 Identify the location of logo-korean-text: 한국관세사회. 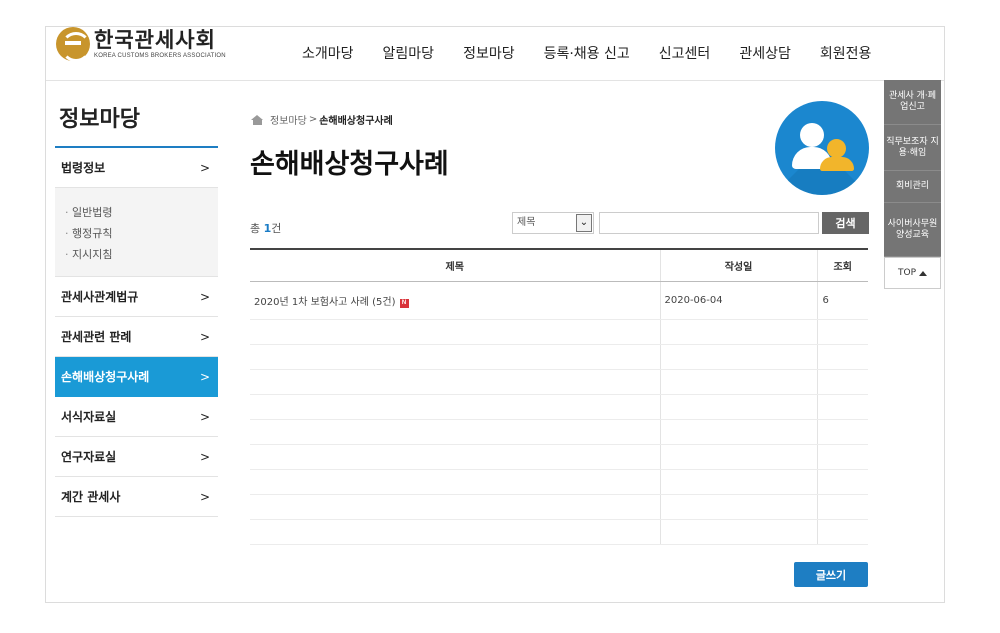
(155, 40).